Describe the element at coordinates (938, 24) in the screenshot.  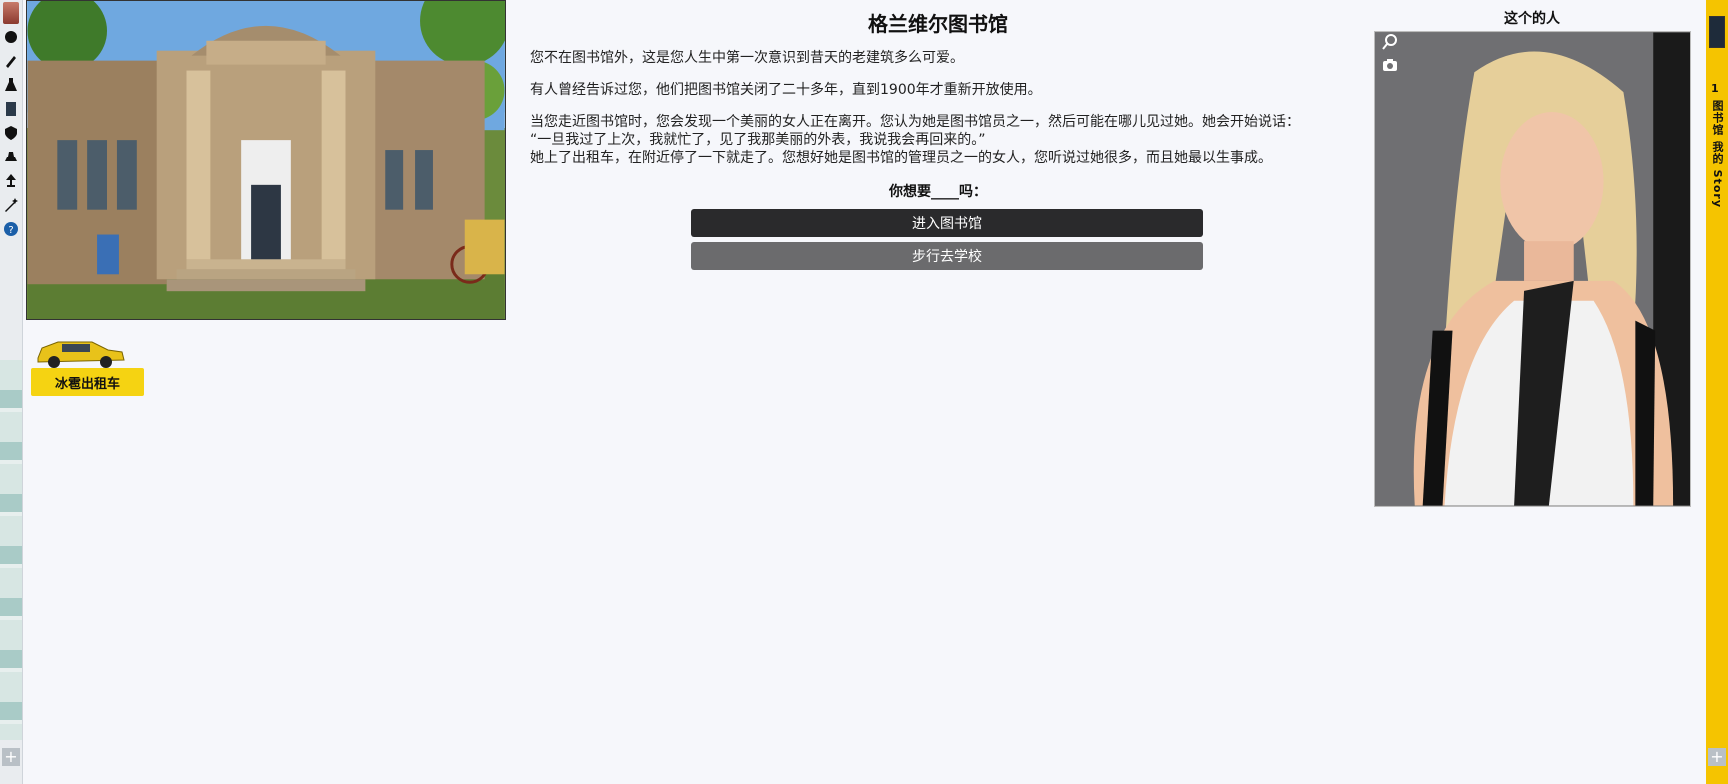
I see `page-title: 格兰维尔图书馆` at that location.